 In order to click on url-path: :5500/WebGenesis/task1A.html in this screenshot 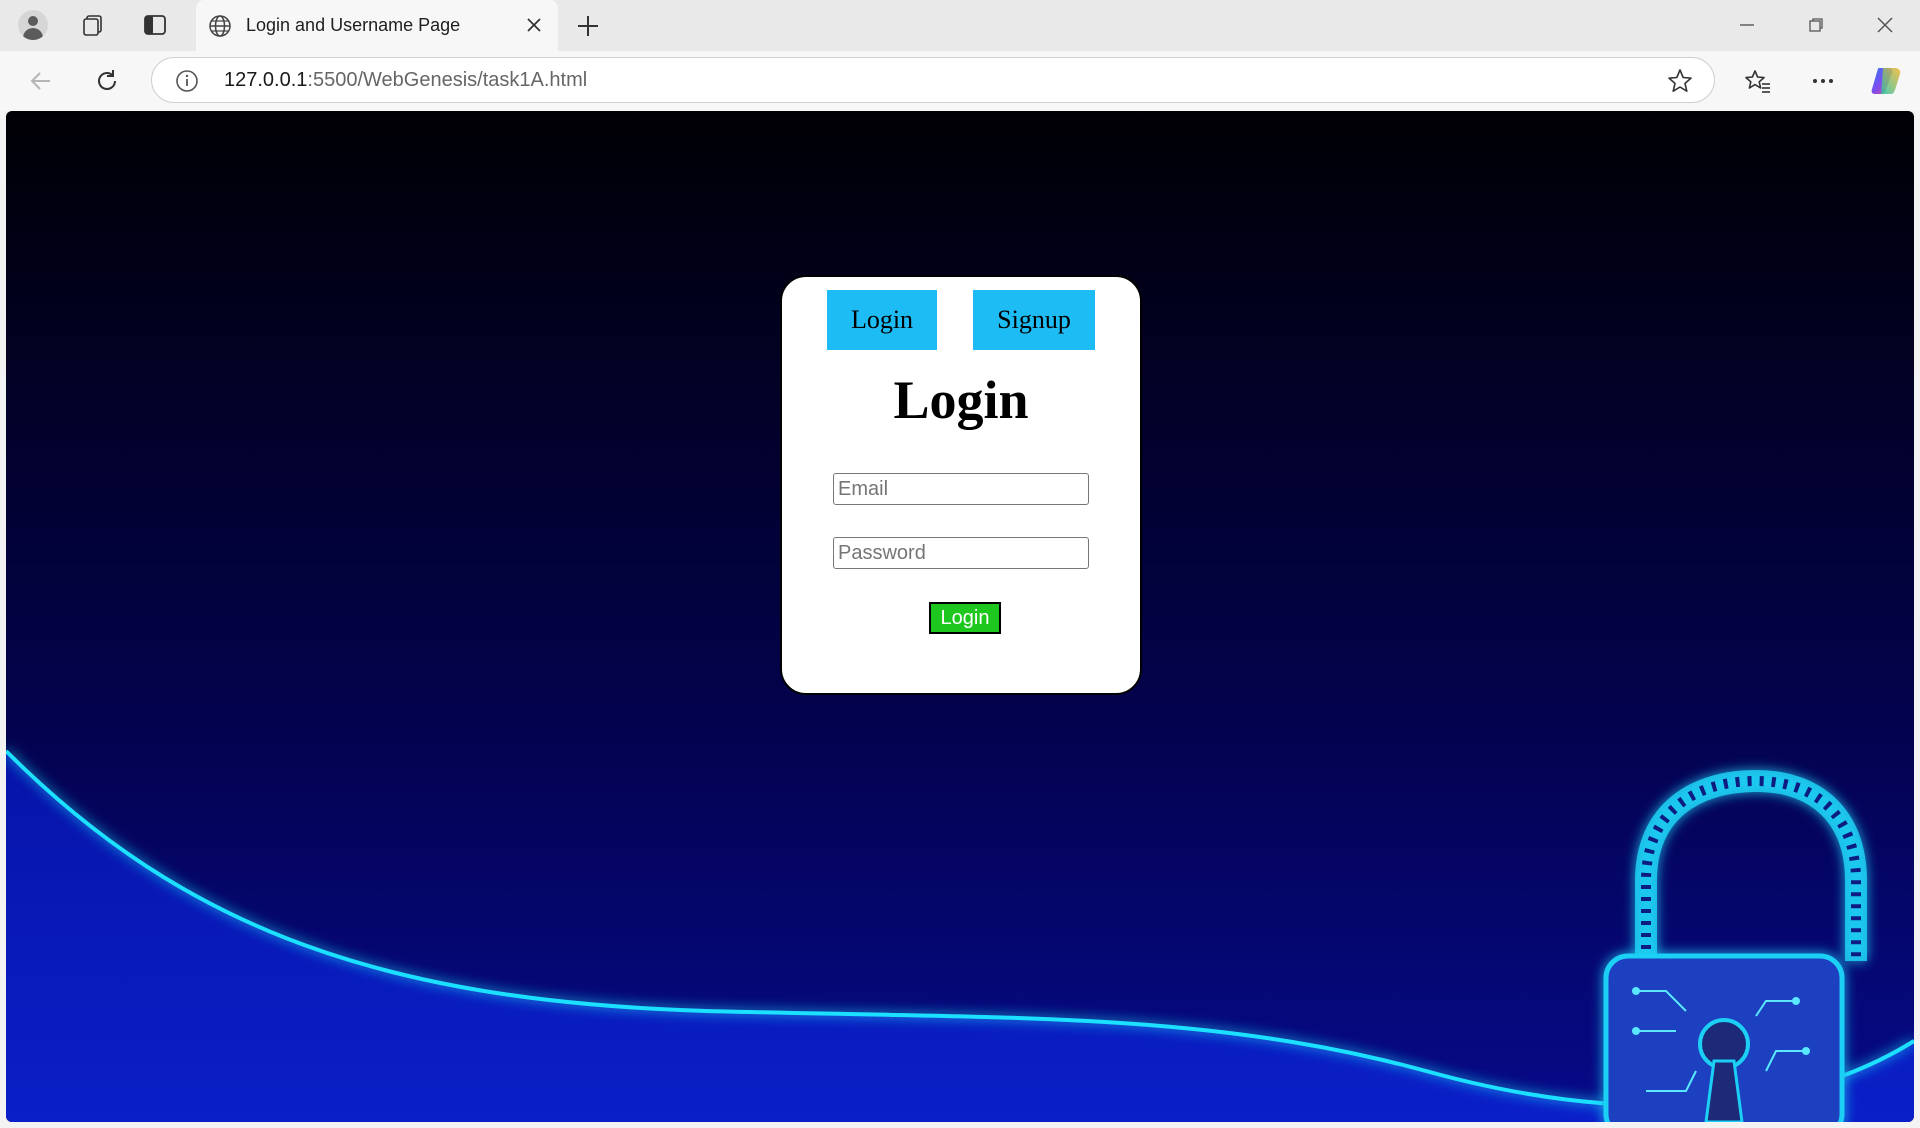, I will do `click(447, 80)`.